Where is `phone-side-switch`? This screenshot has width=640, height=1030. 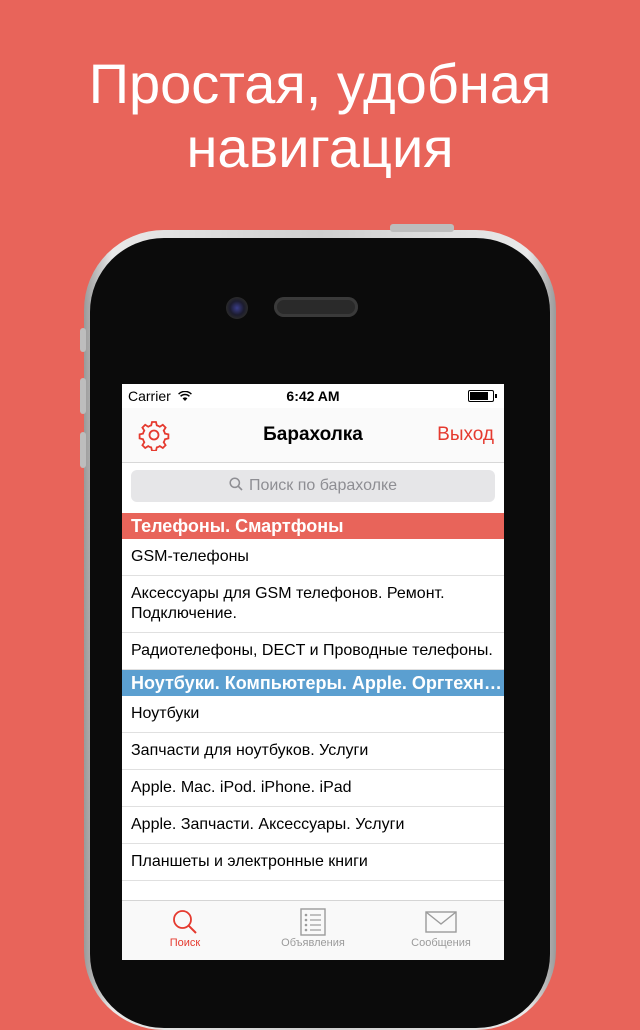 phone-side-switch is located at coordinates (83, 340).